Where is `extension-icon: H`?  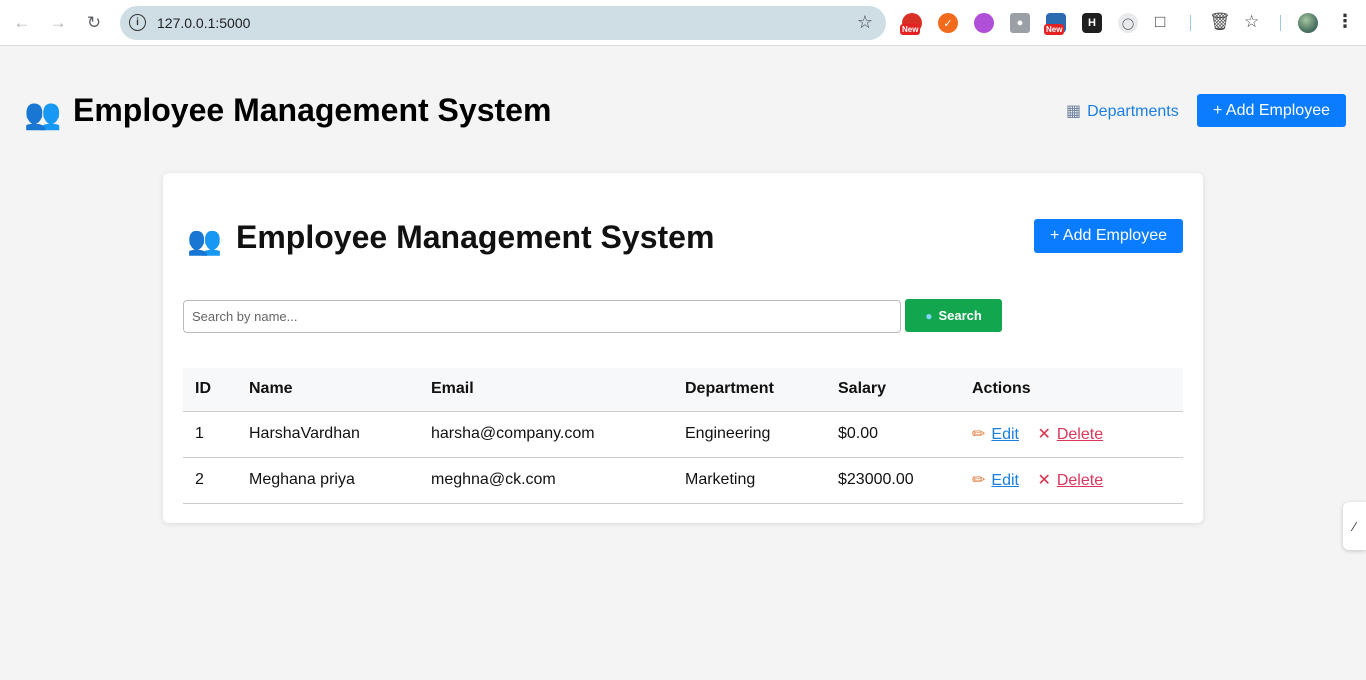 extension-icon: H is located at coordinates (1092, 23).